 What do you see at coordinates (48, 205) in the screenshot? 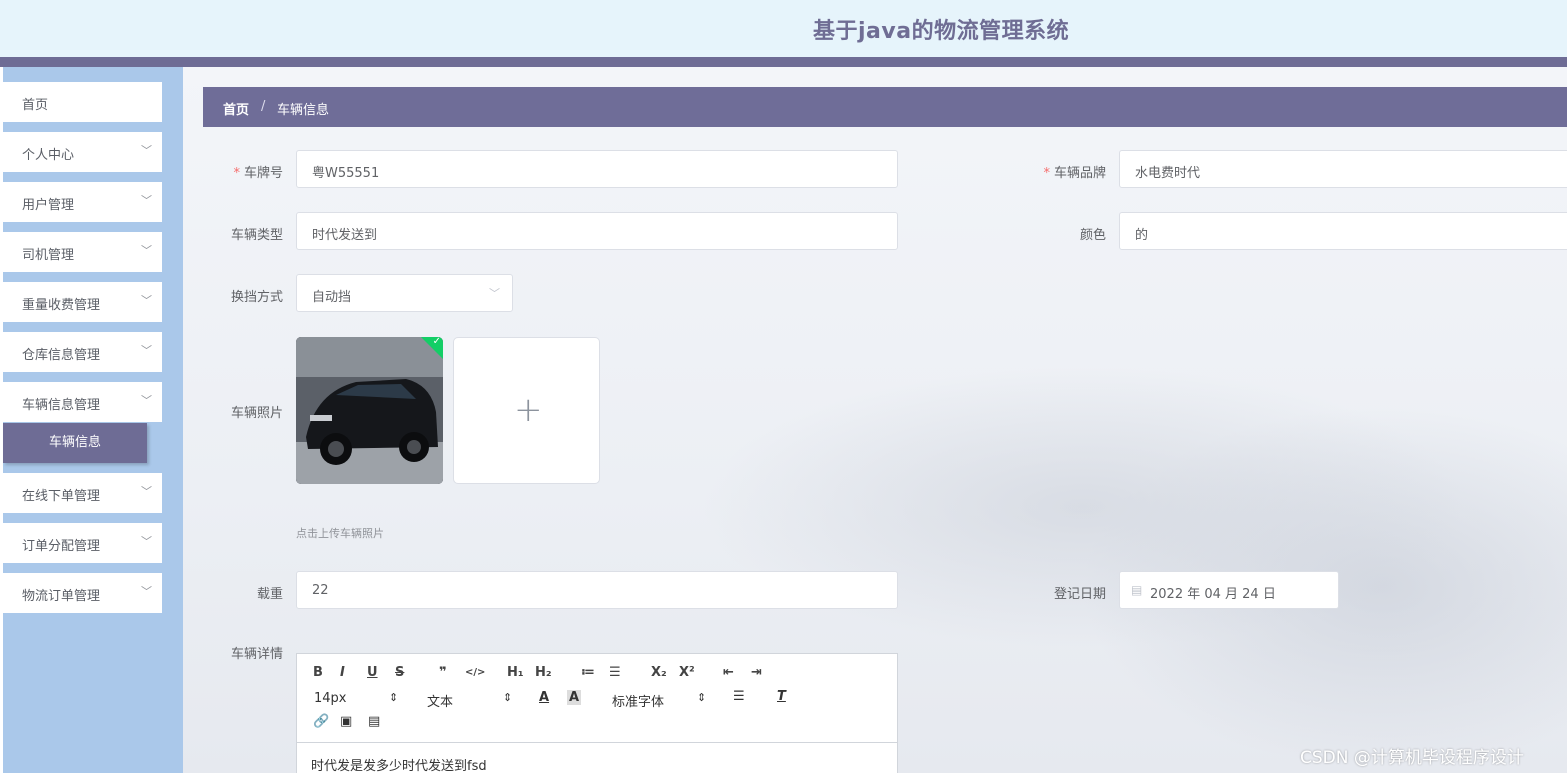
I see `sidebar-item-label: 用户管理` at bounding box center [48, 205].